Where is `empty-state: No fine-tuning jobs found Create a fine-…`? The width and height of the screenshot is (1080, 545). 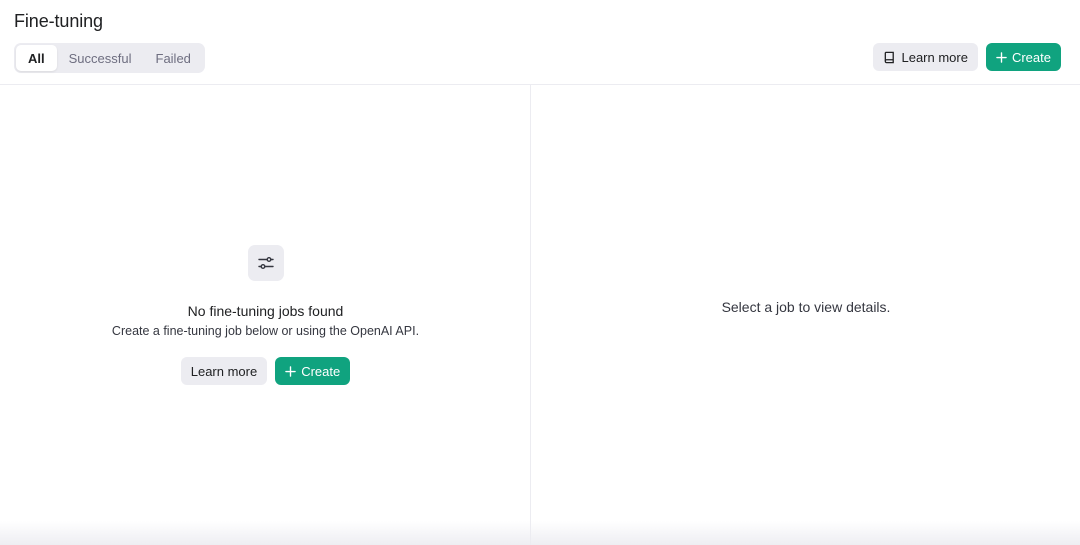 empty-state: No fine-tuning jobs found Create a fine-… is located at coordinates (265, 315).